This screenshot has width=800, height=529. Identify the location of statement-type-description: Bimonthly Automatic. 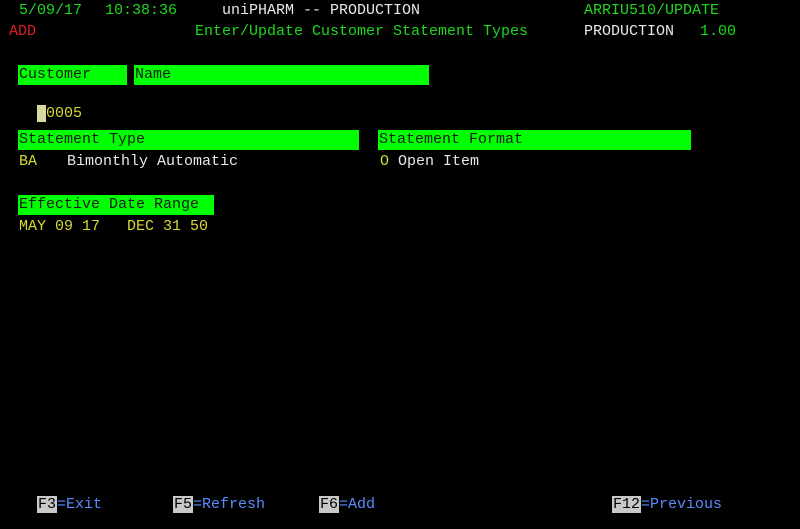
(153, 161).